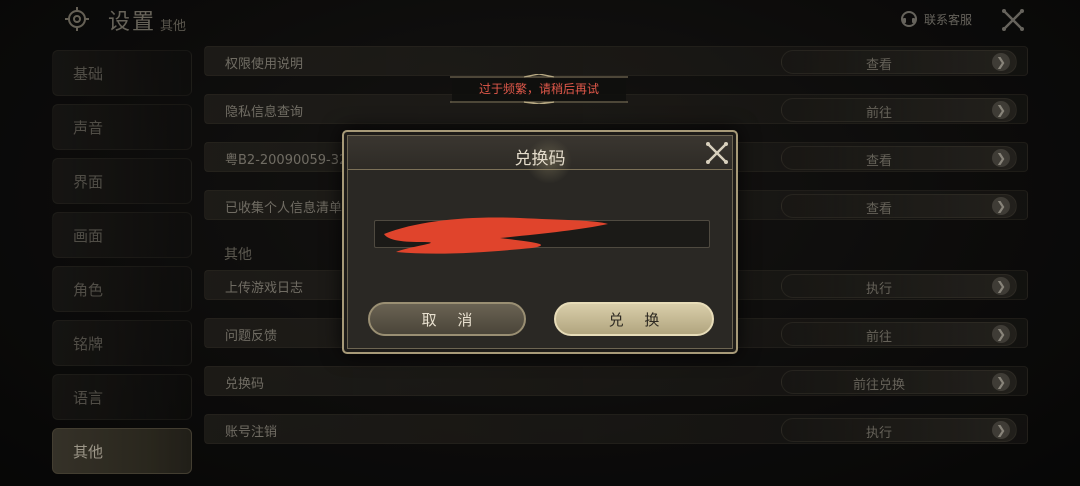 The image size is (1080, 486). I want to click on row-label: 权限使用说明, so click(264, 64).